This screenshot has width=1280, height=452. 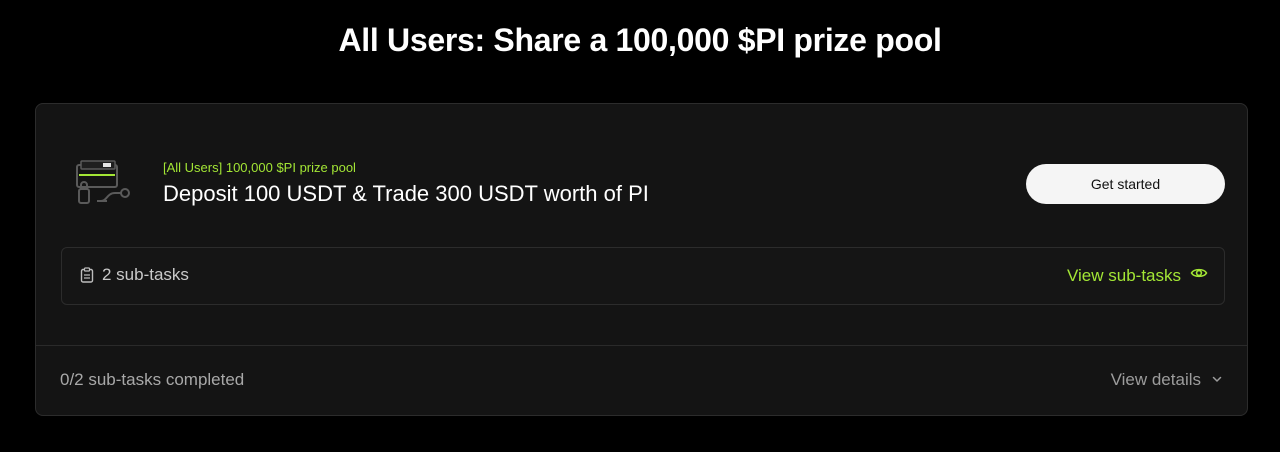 I want to click on view-details-toggle: View details, so click(x=1167, y=380).